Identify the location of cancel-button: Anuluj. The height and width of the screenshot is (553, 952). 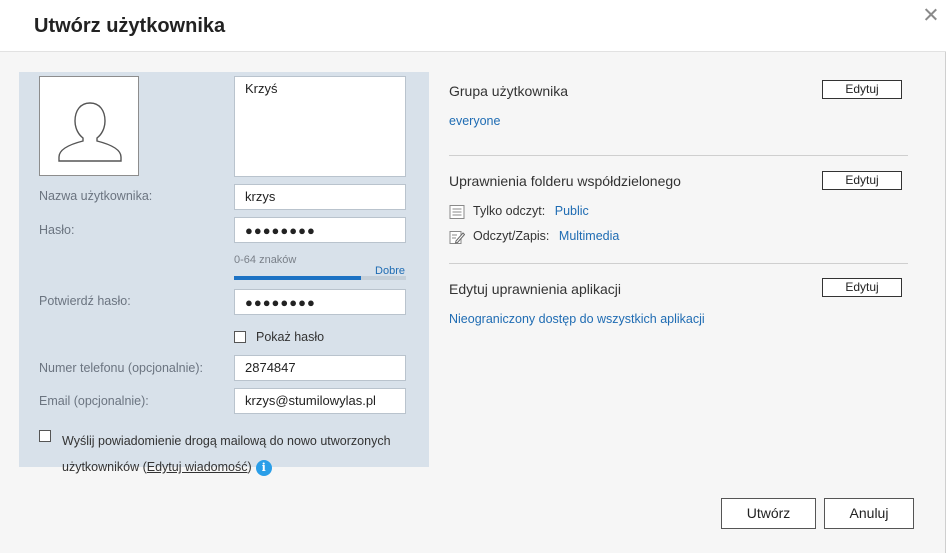
(869, 513).